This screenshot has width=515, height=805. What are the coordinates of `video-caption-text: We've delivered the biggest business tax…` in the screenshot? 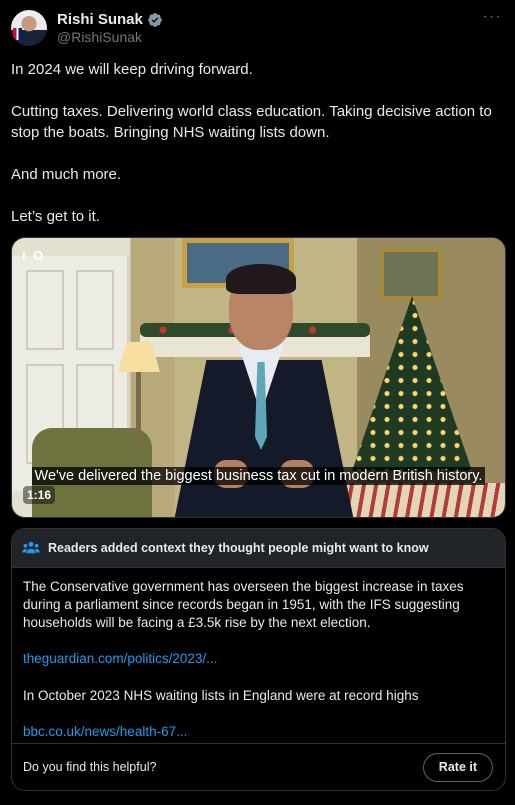 It's located at (258, 476).